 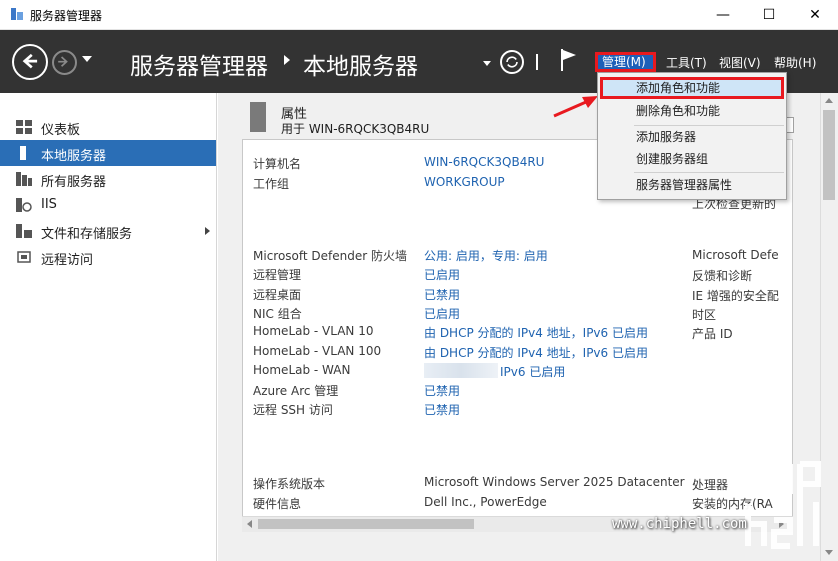 I want to click on menu-manage: 管理(M), so click(x=625, y=62).